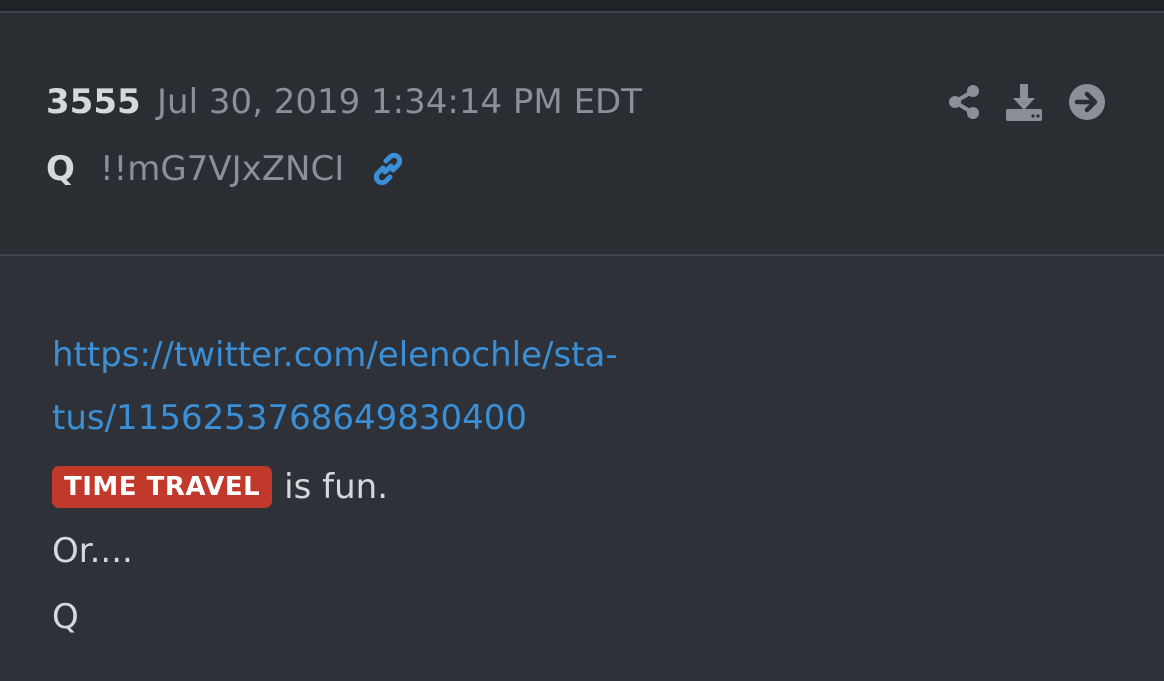 The height and width of the screenshot is (681, 1164). I want to click on post-number: 3555, so click(93, 102).